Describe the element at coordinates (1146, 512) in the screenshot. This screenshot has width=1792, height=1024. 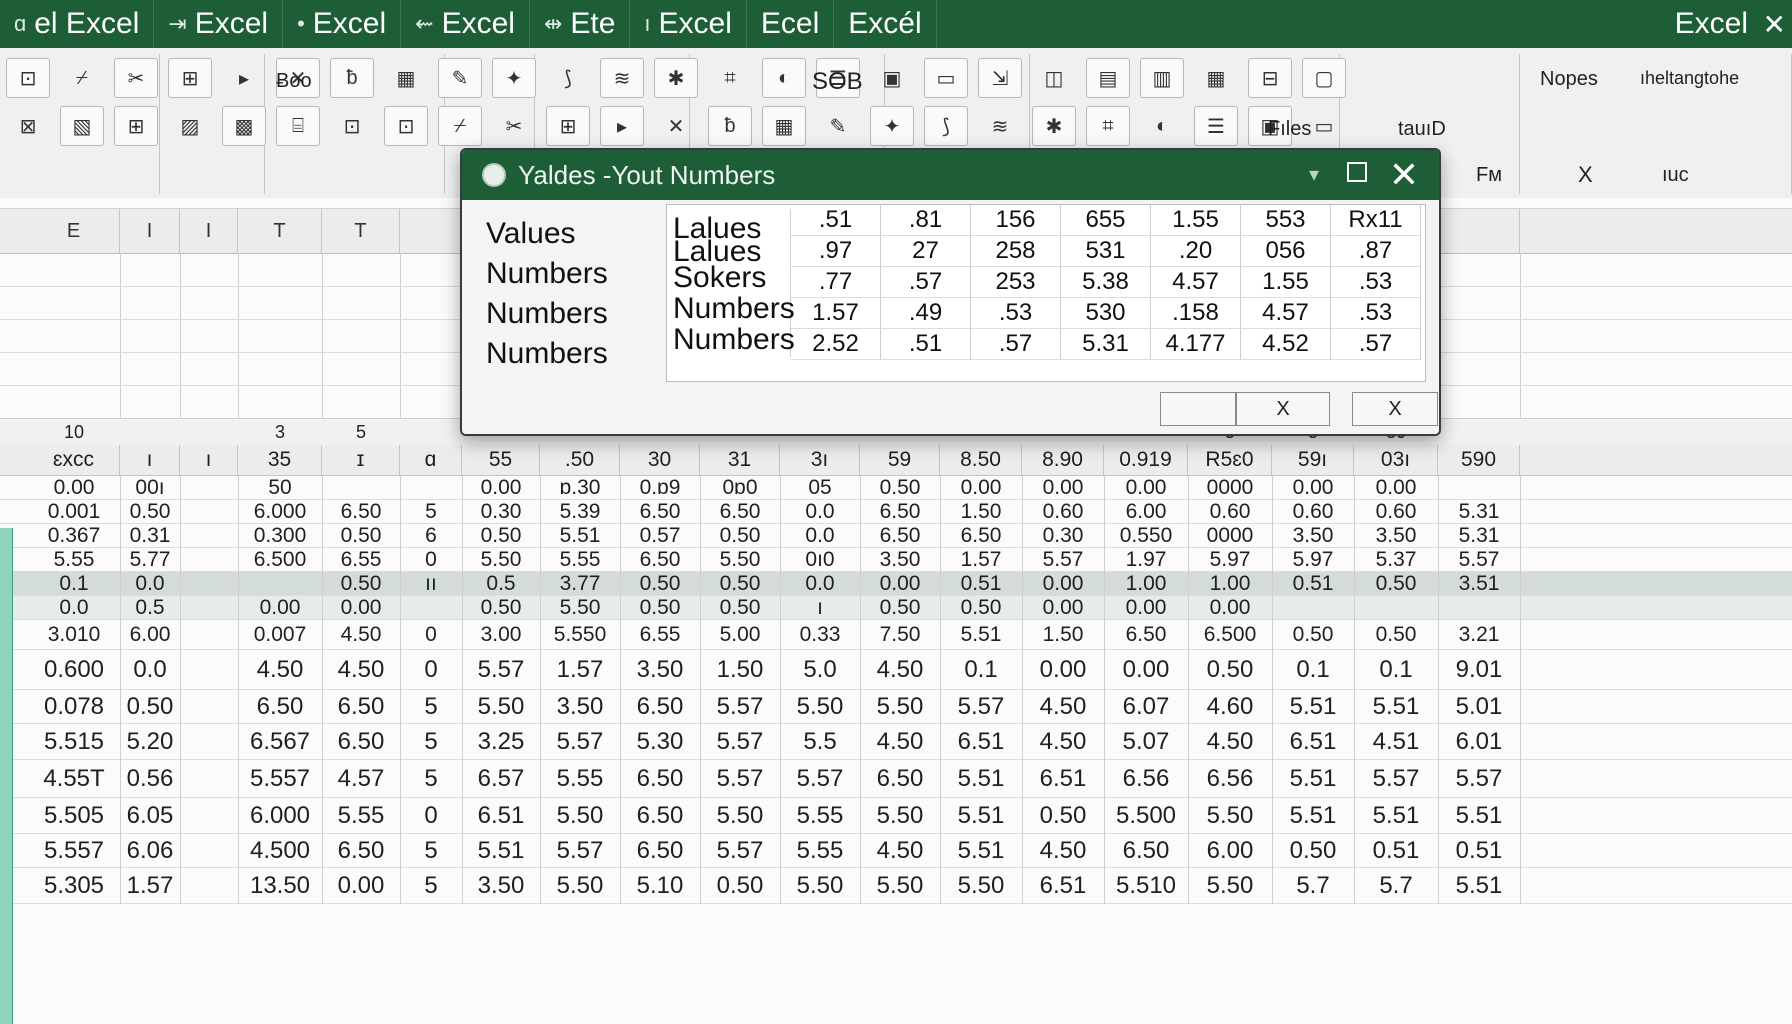
I see `table-cell: 6.00` at that location.